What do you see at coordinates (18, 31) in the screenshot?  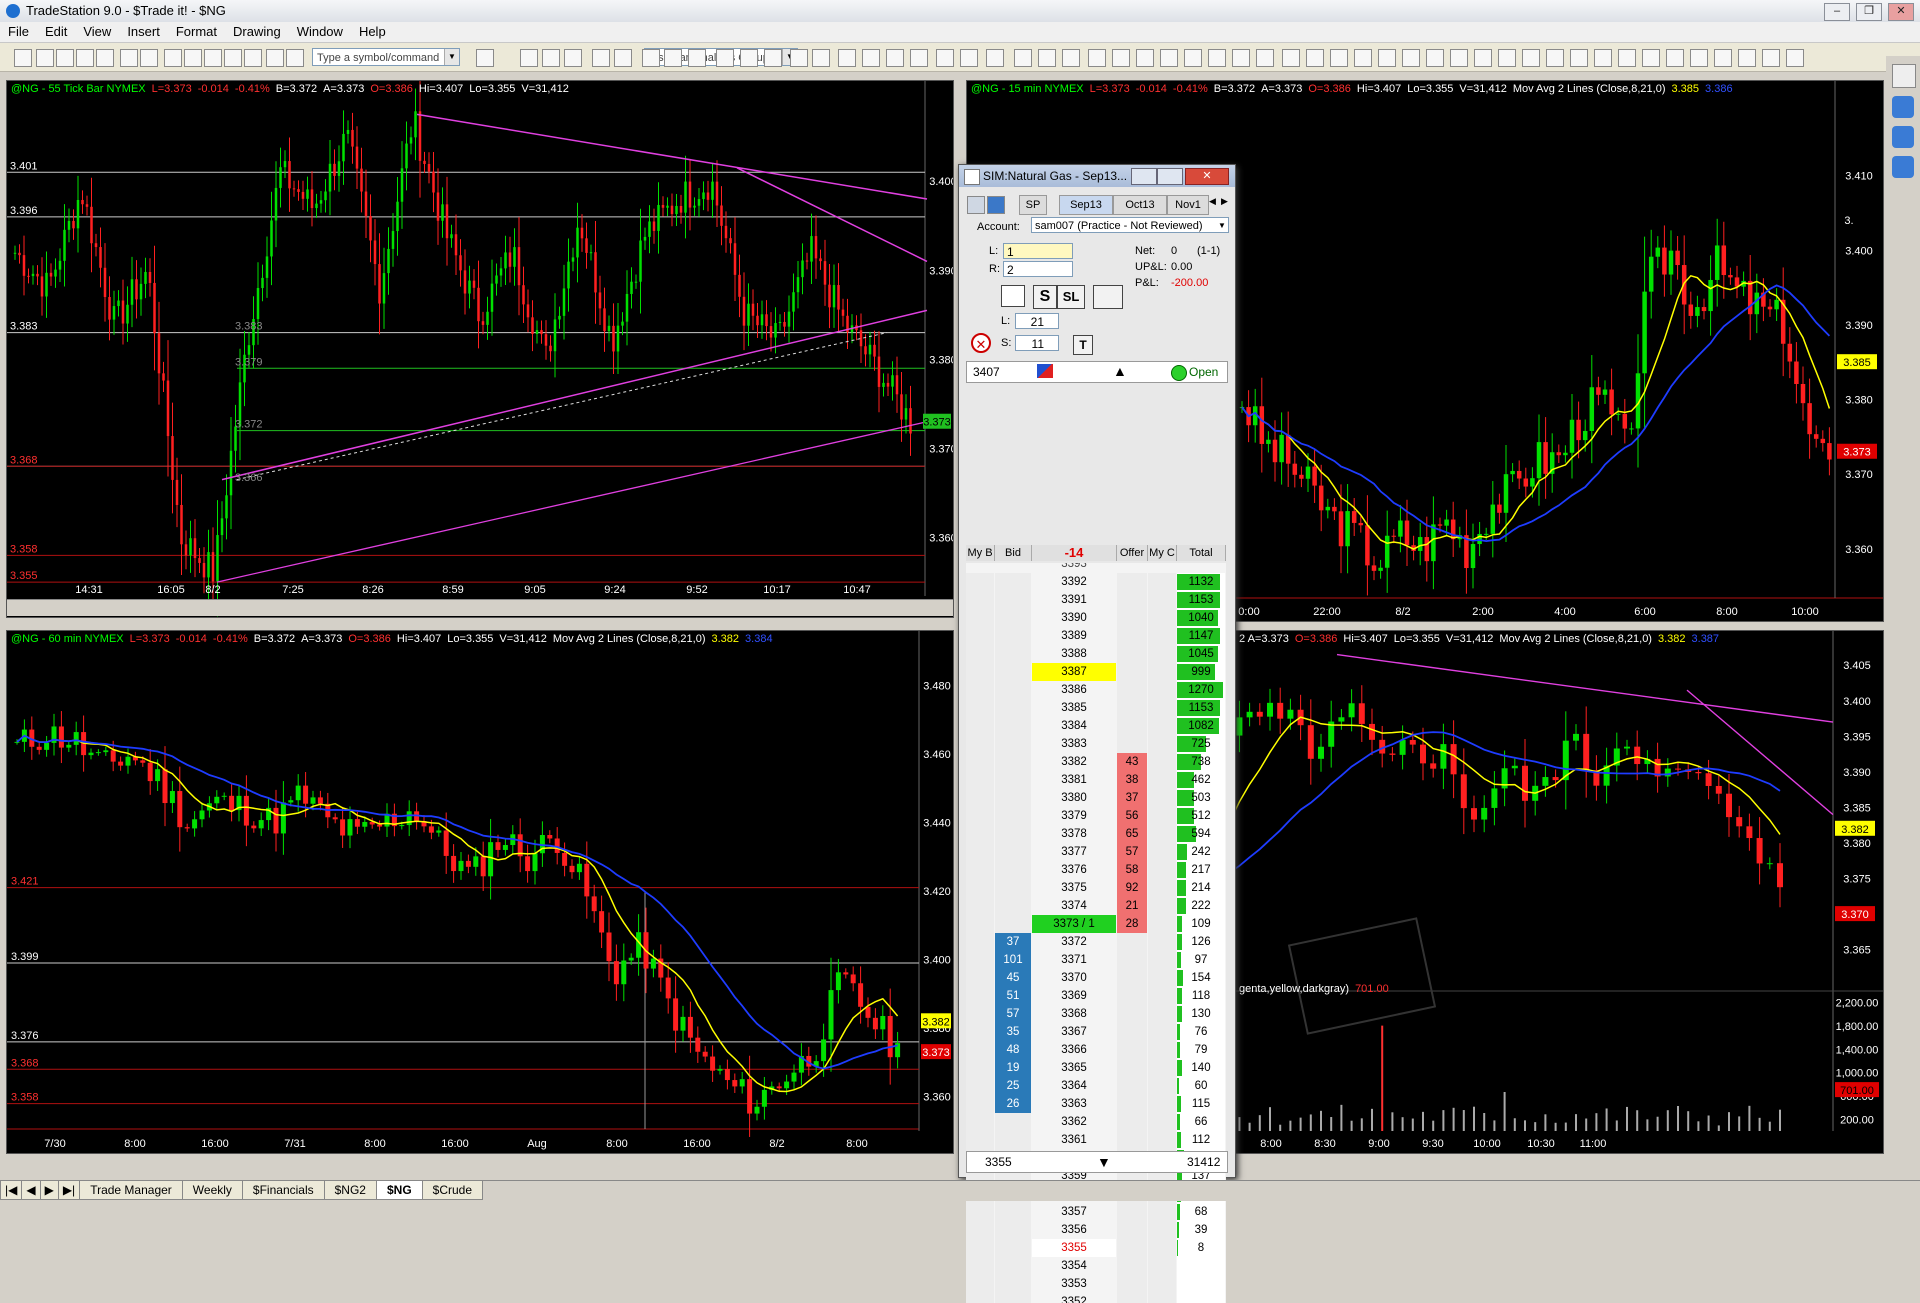 I see `menu-file: File` at bounding box center [18, 31].